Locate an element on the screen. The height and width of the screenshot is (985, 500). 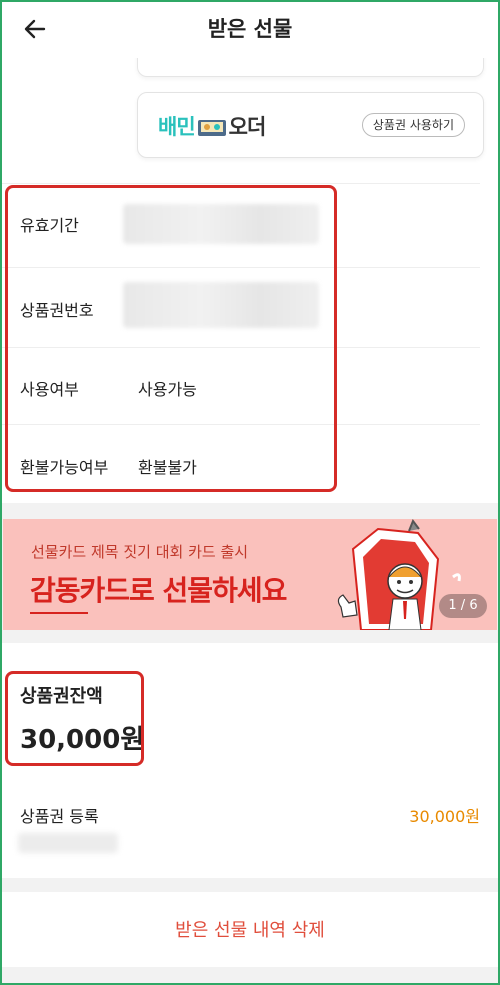
delete-gift-history-button: 받은 선물 내역 삭제 is located at coordinates (250, 929).